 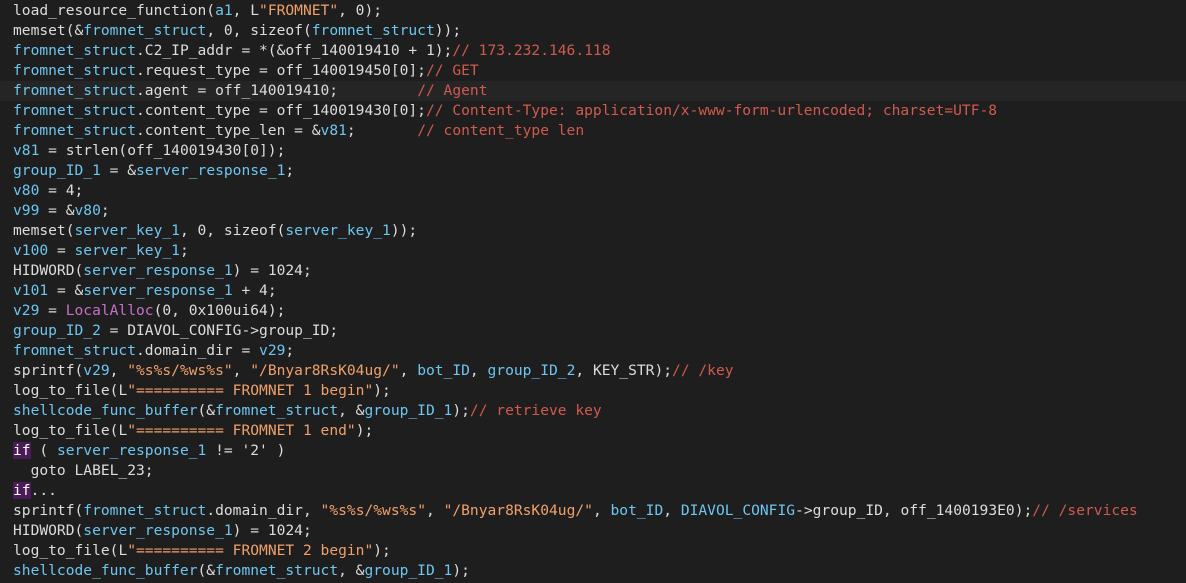 What do you see at coordinates (30, 250) in the screenshot?
I see `identifier: v100` at bounding box center [30, 250].